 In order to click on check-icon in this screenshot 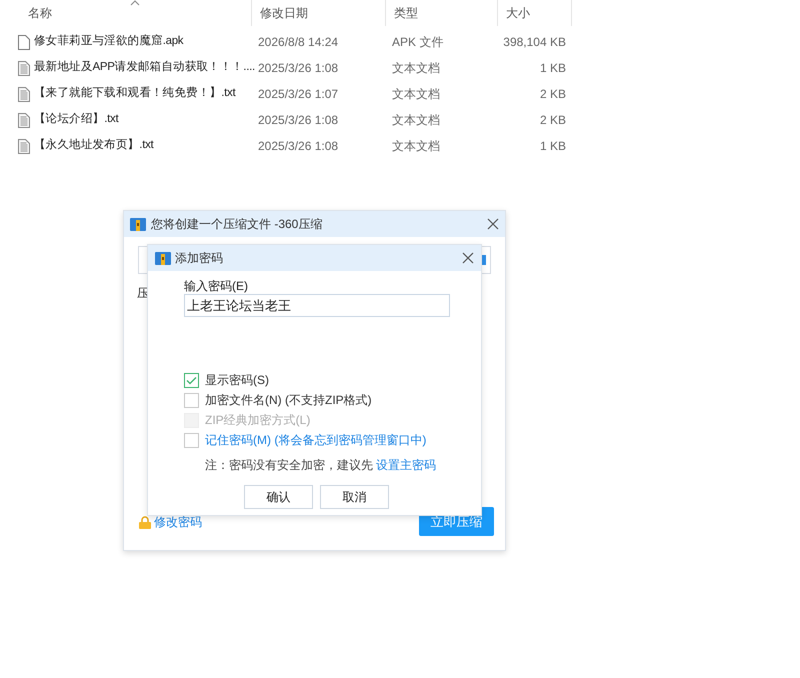, I will do `click(191, 380)`.